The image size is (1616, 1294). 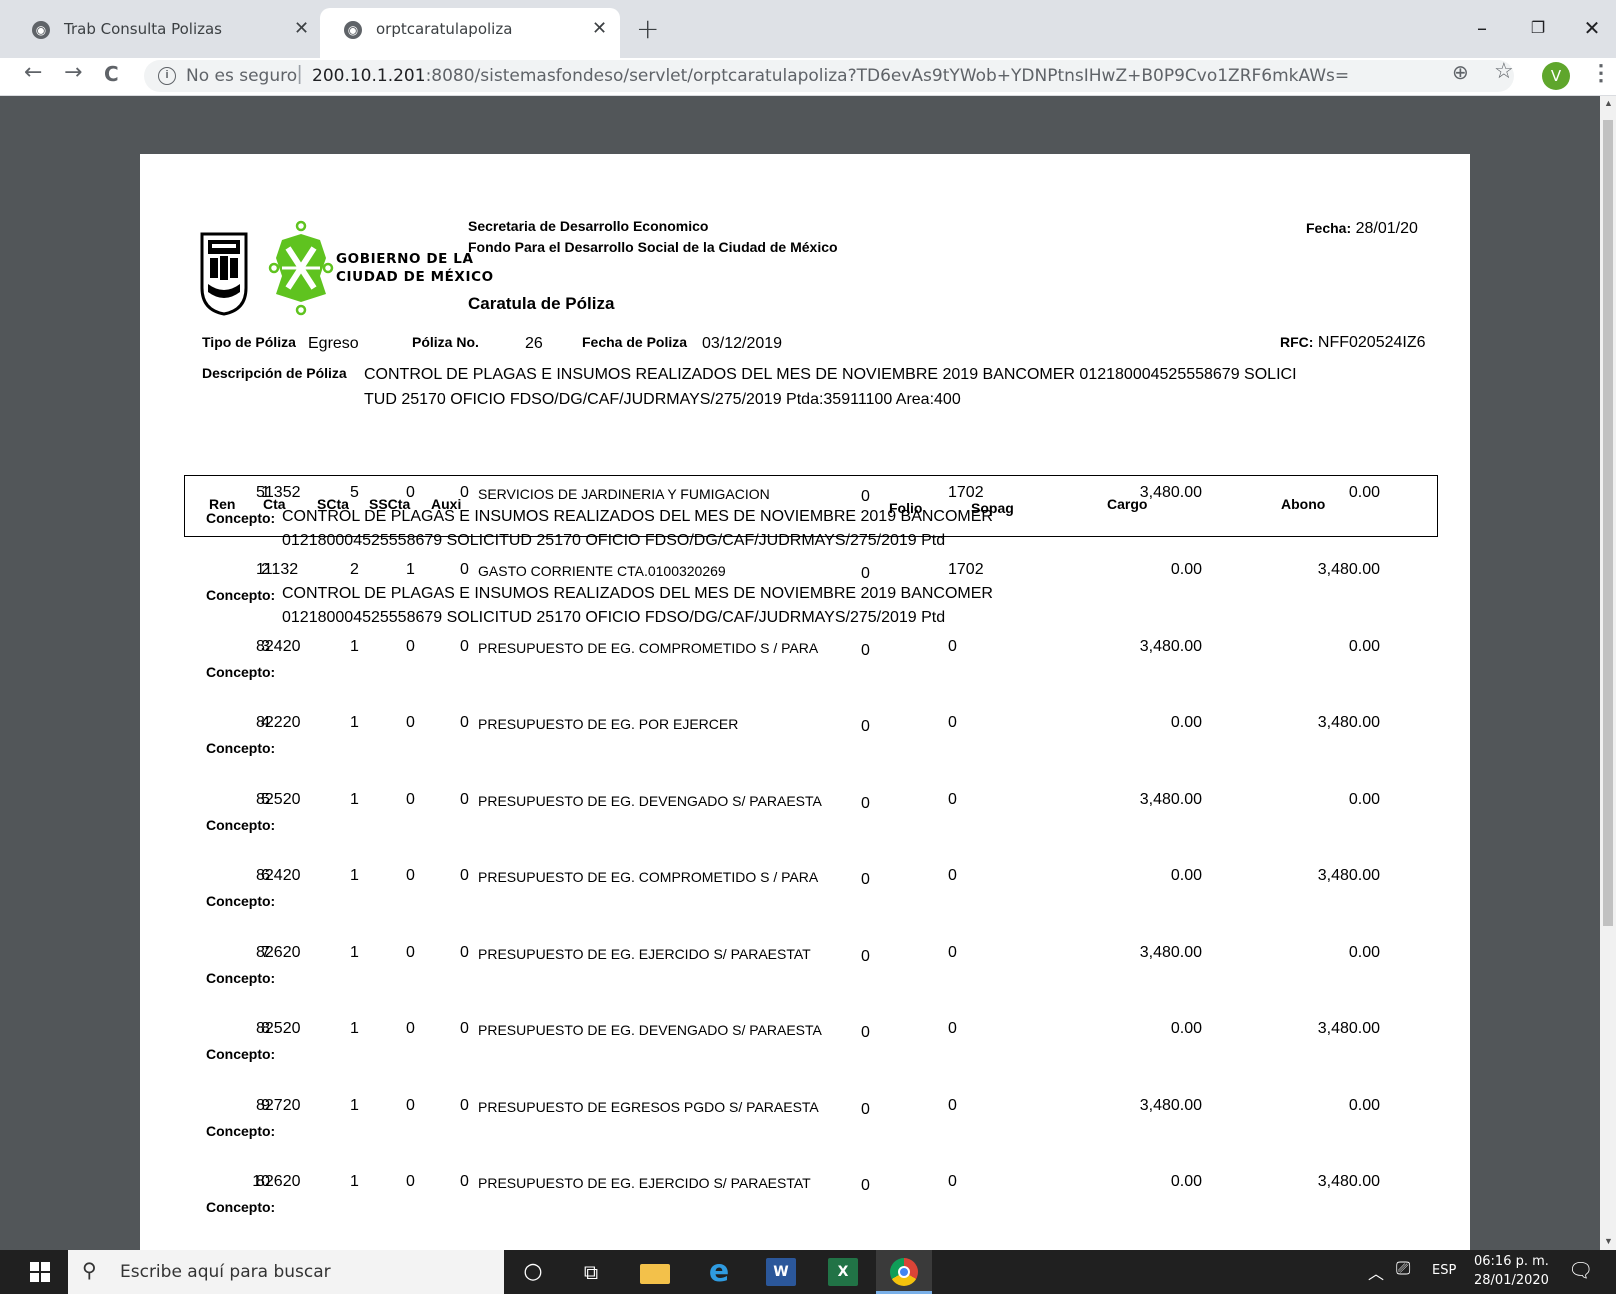 What do you see at coordinates (635, 342) in the screenshot?
I see `fecha-poliza-label: Fecha de Poliza` at bounding box center [635, 342].